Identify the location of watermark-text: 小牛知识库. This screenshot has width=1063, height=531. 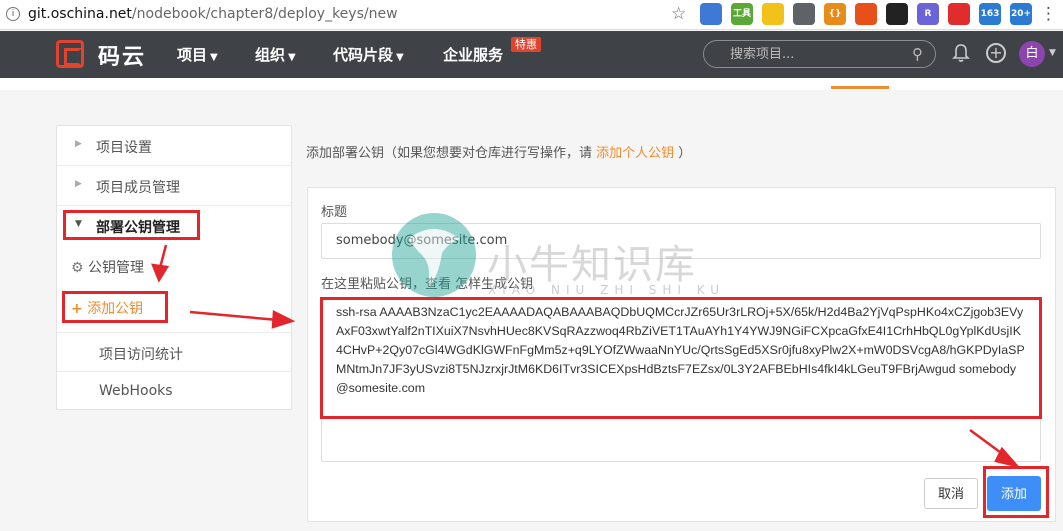
(592, 265).